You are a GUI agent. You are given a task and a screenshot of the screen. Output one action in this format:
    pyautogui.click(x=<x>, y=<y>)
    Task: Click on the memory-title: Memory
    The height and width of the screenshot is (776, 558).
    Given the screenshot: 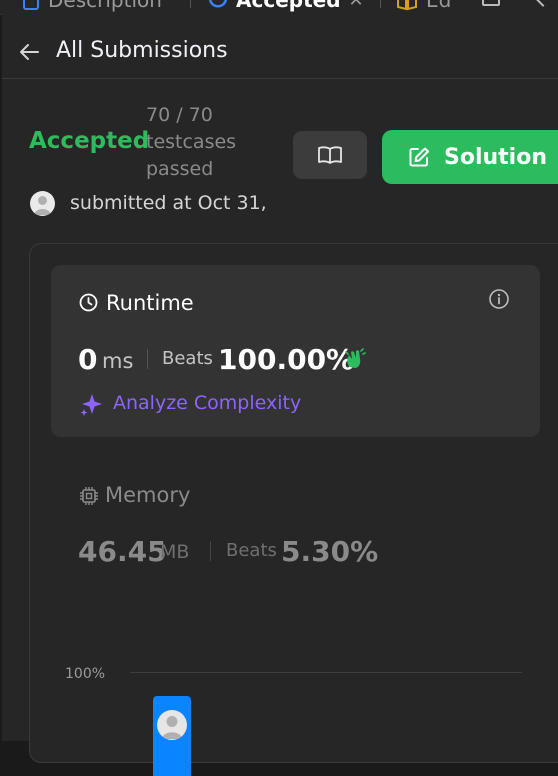 What is the action you would take?
    pyautogui.click(x=147, y=495)
    